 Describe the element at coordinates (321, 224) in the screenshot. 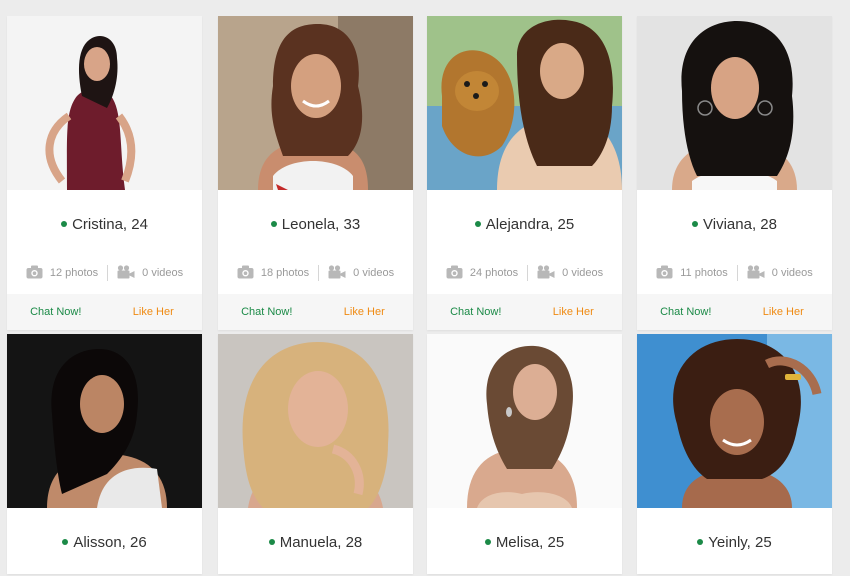

I see `profile-name: Leonela, 33` at that location.